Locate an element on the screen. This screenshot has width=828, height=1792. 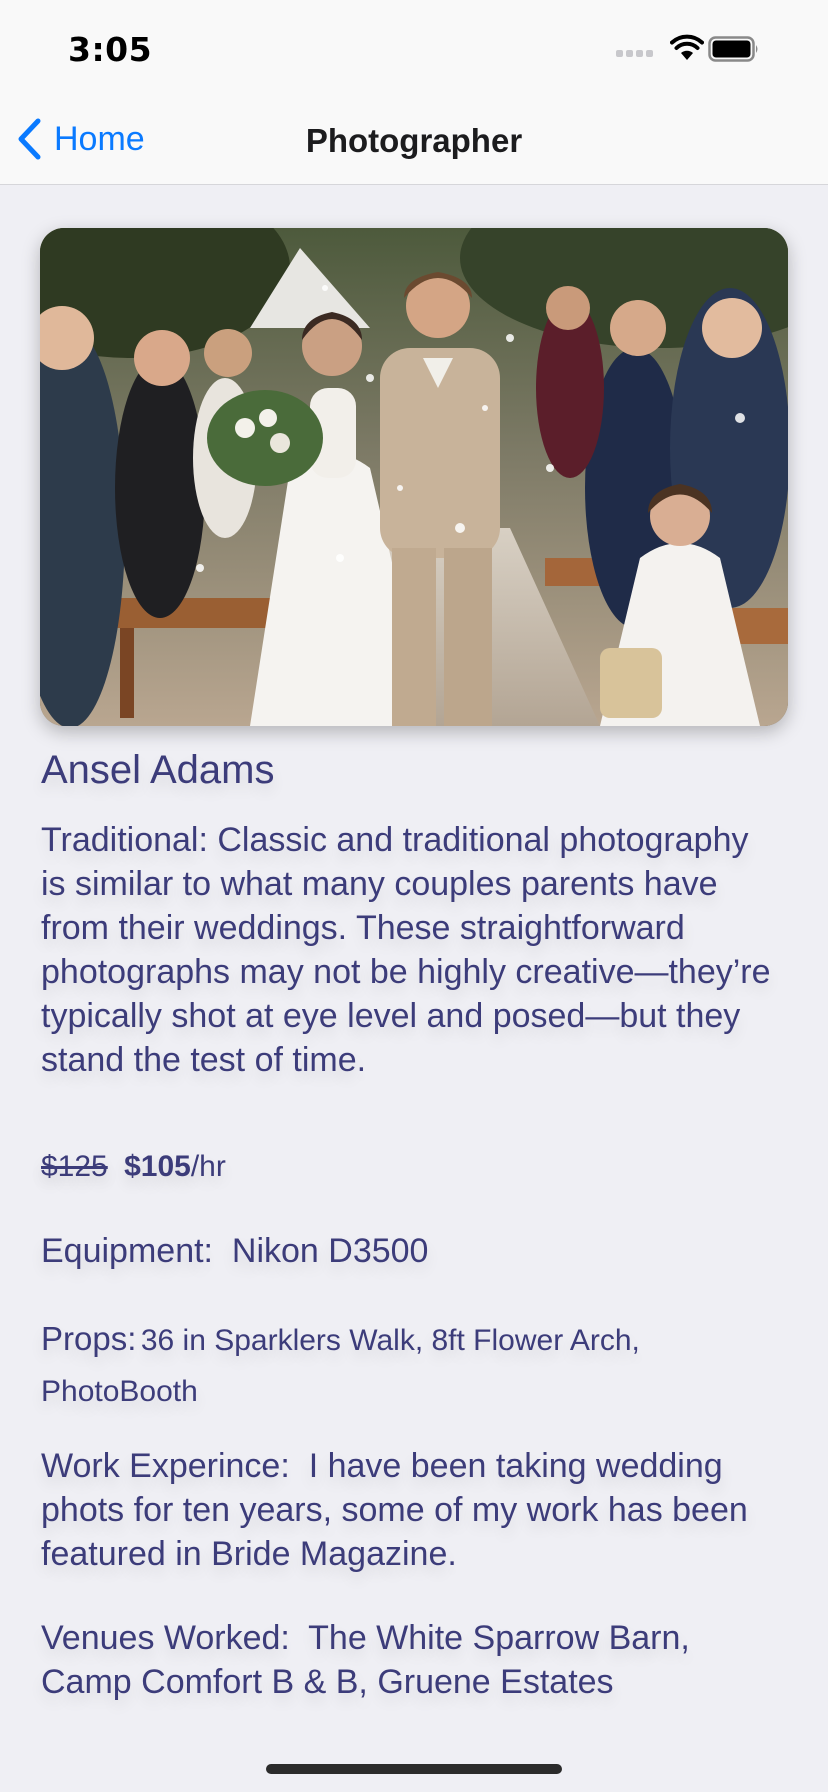
props-label: Props: is located at coordinates (89, 1338).